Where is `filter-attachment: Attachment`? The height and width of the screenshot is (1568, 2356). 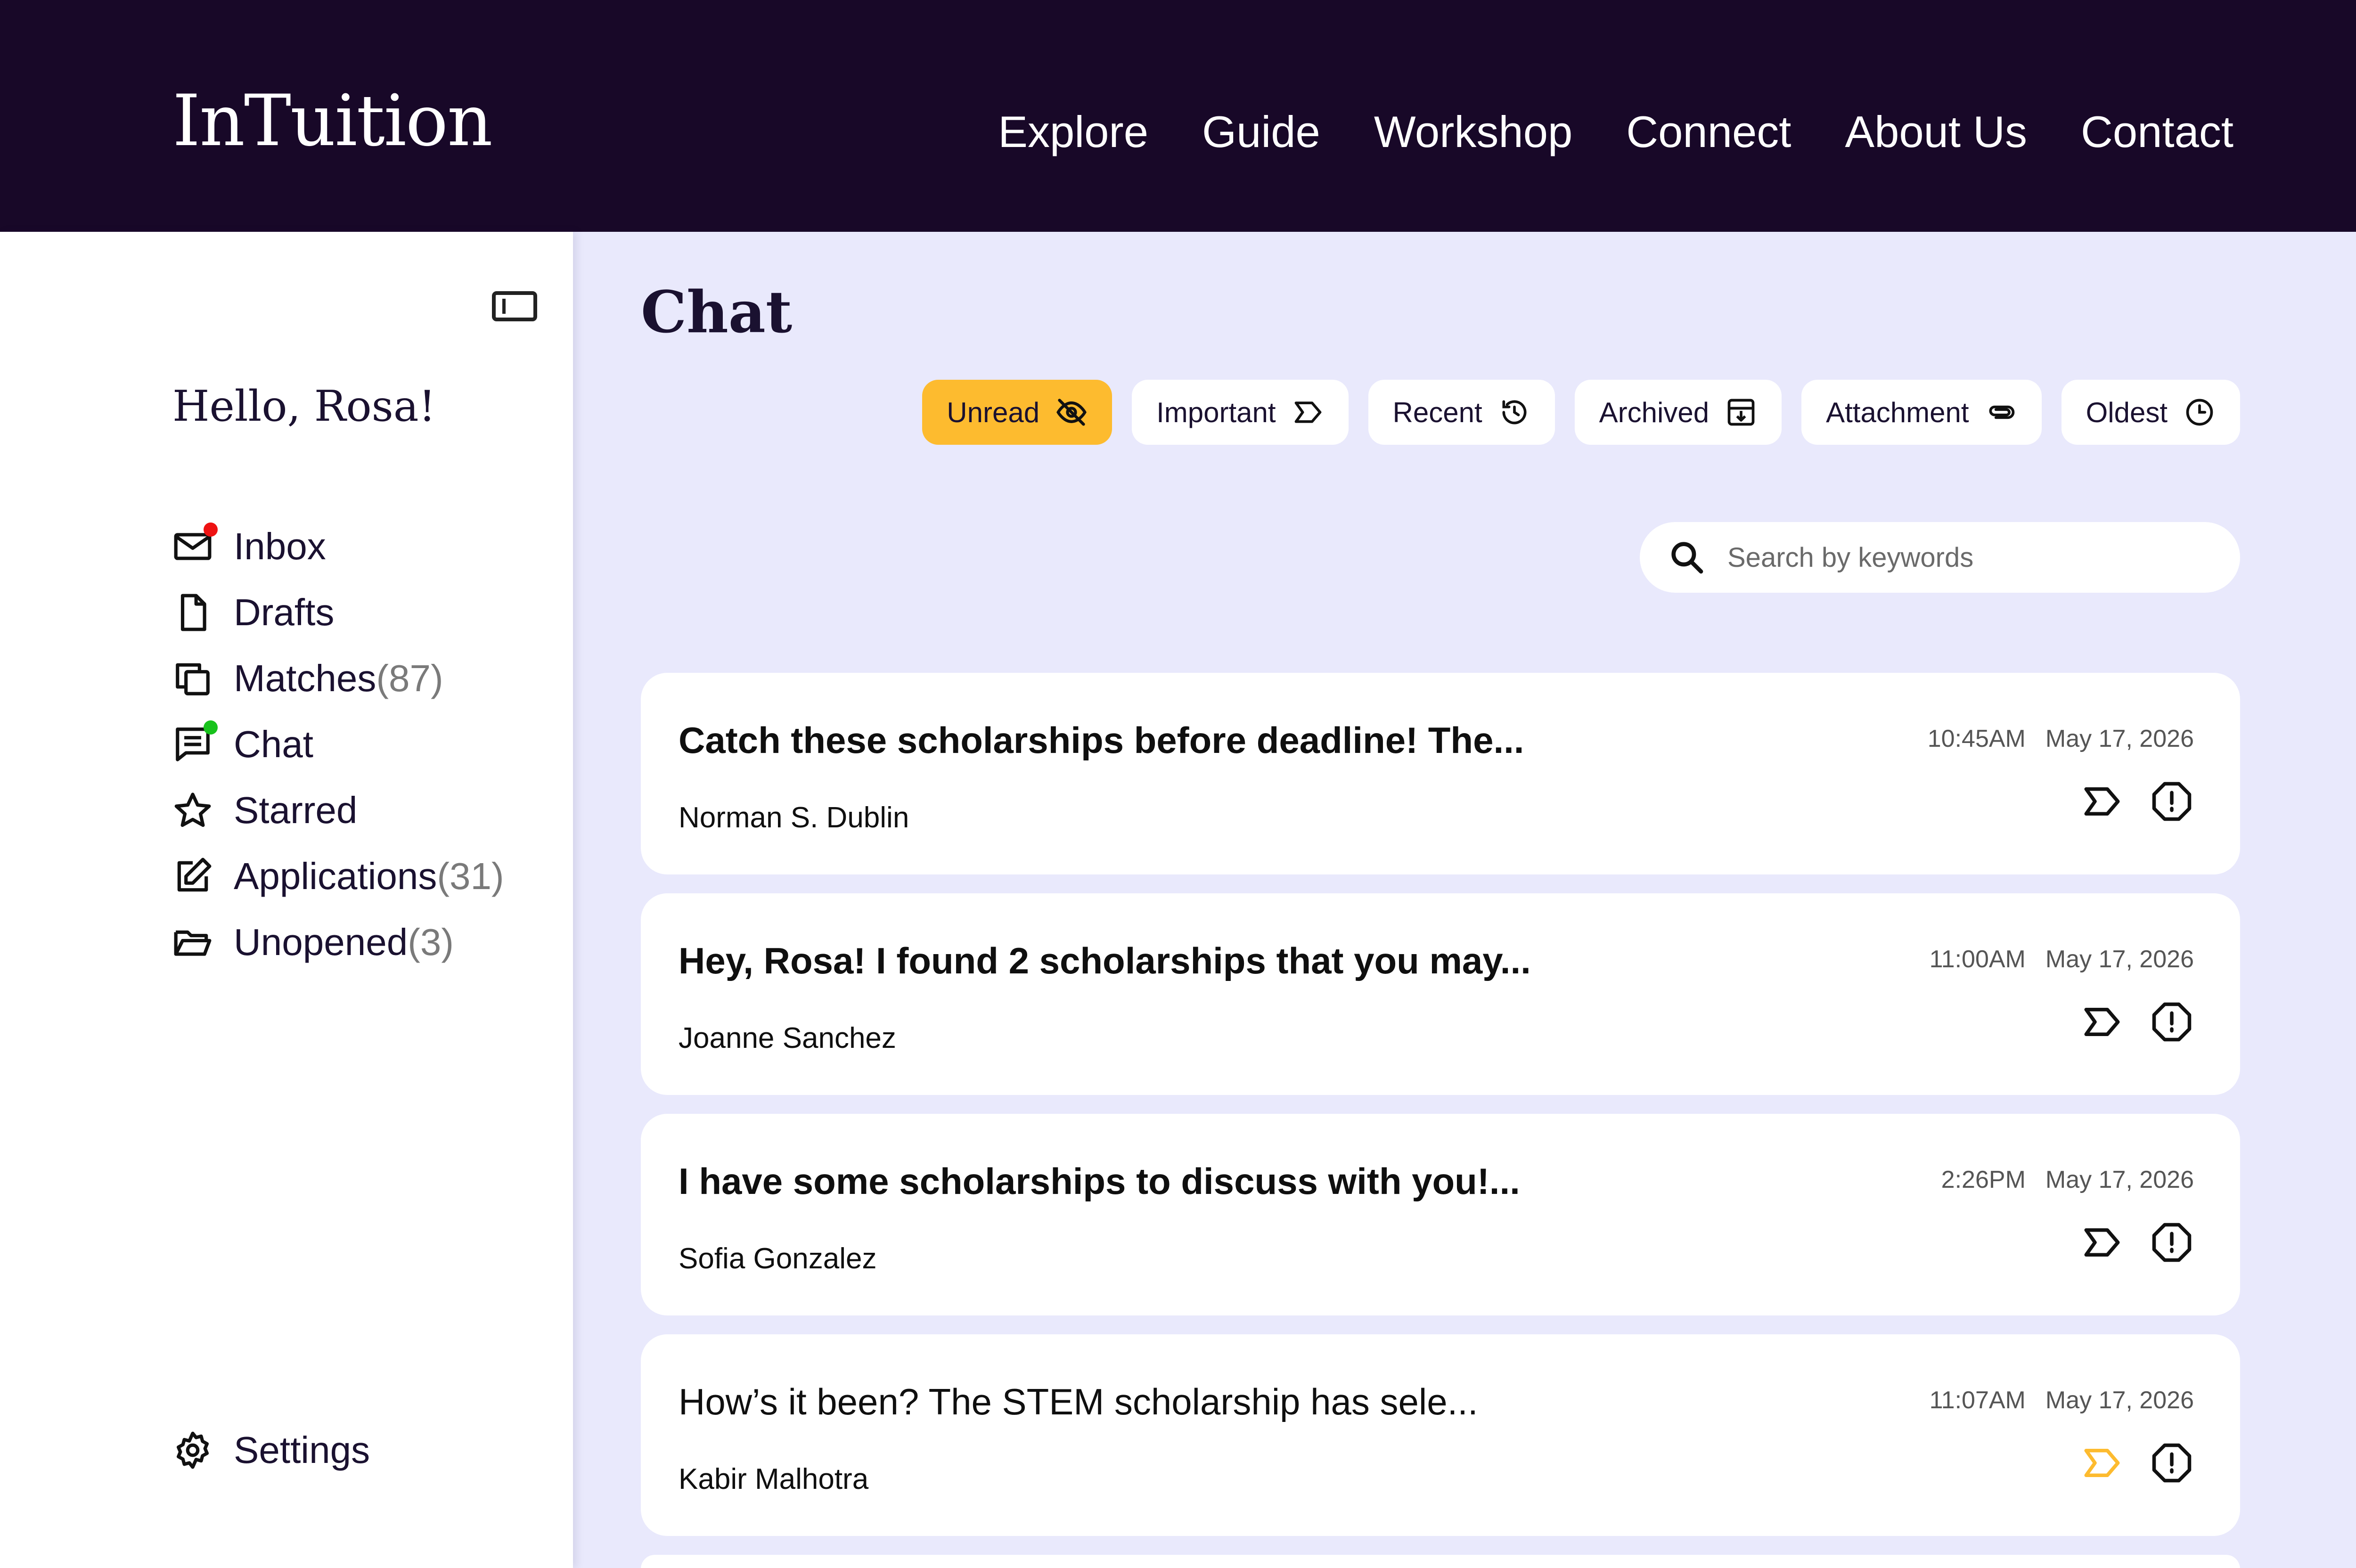 filter-attachment: Attachment is located at coordinates (1921, 413).